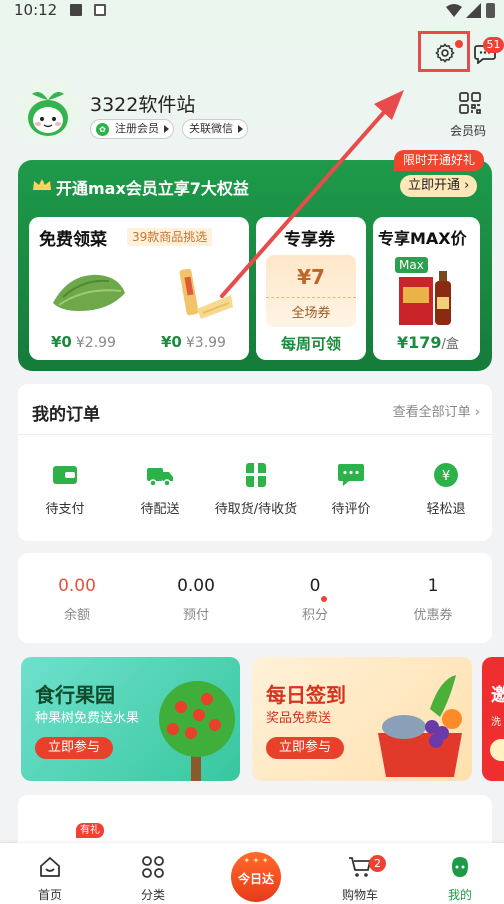 The height and width of the screenshot is (904, 504). I want to click on home-icon, so click(50, 867).